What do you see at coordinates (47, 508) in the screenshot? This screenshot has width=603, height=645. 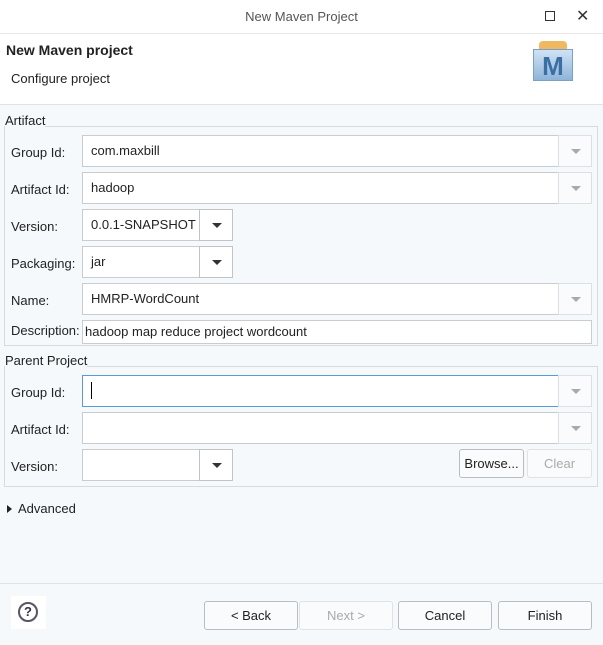 I see `advanced-label: Advanced` at bounding box center [47, 508].